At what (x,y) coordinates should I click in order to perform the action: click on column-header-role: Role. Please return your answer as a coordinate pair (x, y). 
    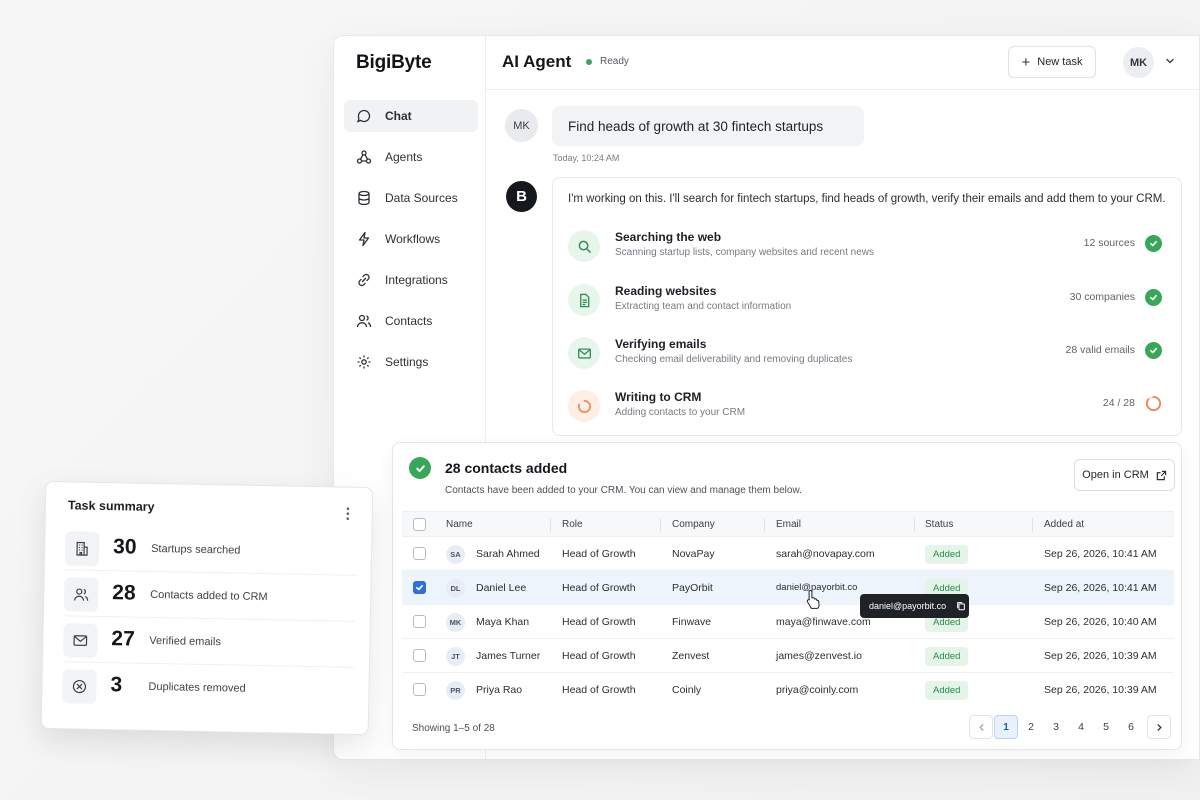
    Looking at the image, I should click on (572, 524).